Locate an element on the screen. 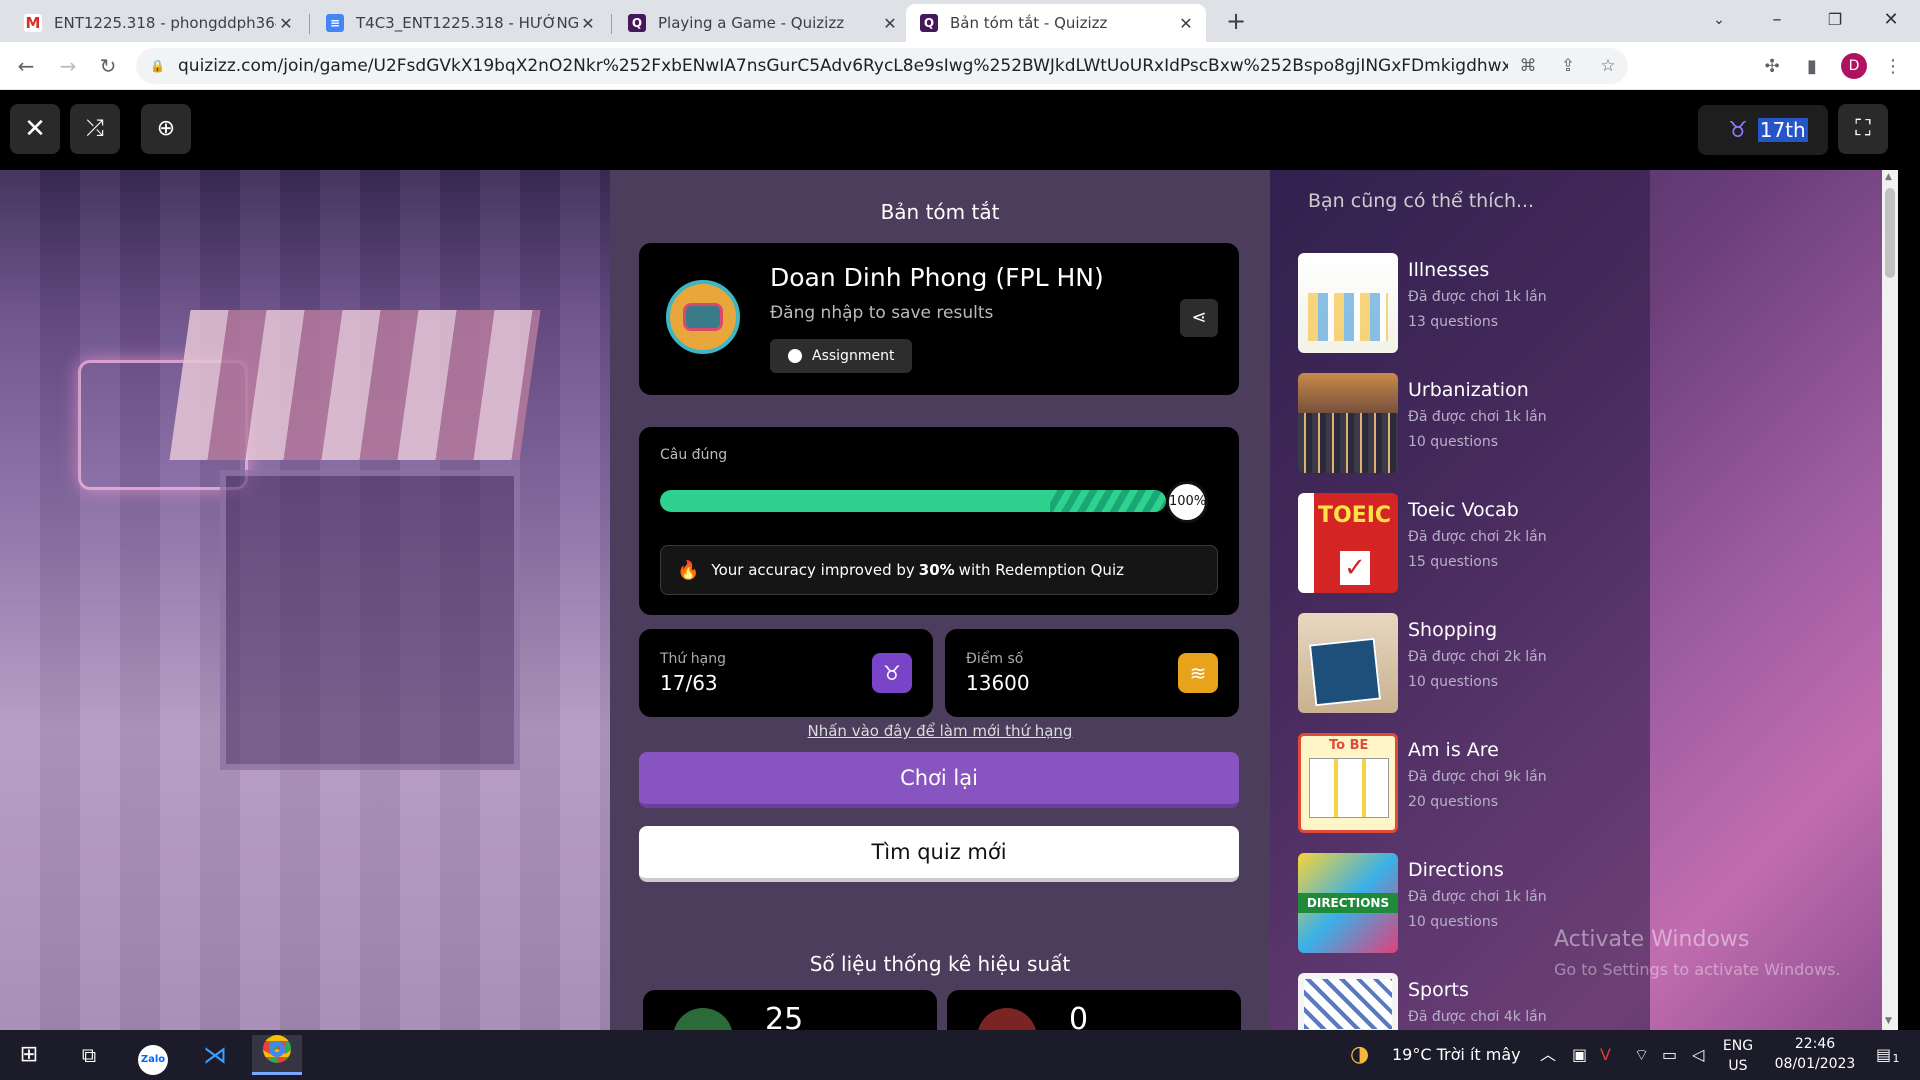  refresh-rank-link: Nhấn vào đây để làm mới thứ hạng is located at coordinates (940, 731).